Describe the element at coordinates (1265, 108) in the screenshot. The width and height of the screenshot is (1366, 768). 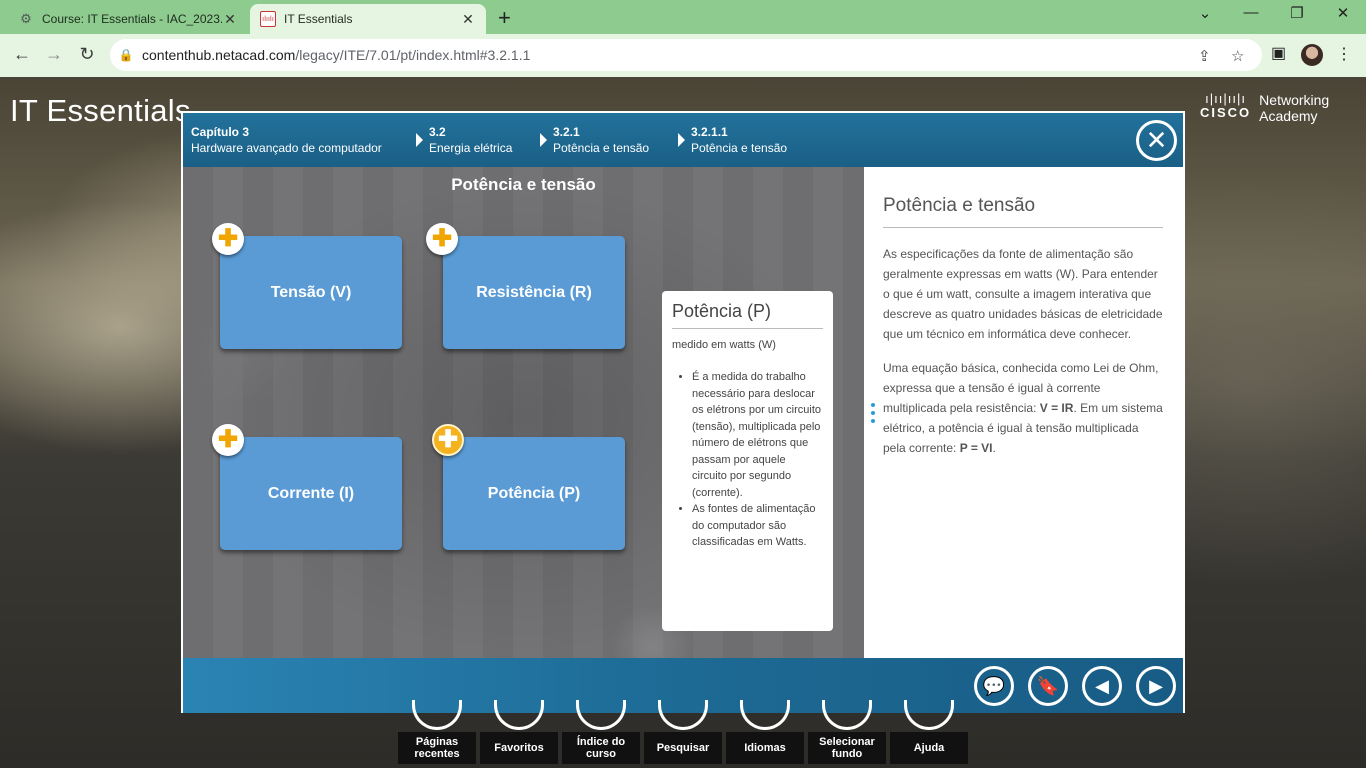
I see `cisco-networking-academy-logo: ı|ıı|ıı|ı CISCO Networking Academy` at that location.